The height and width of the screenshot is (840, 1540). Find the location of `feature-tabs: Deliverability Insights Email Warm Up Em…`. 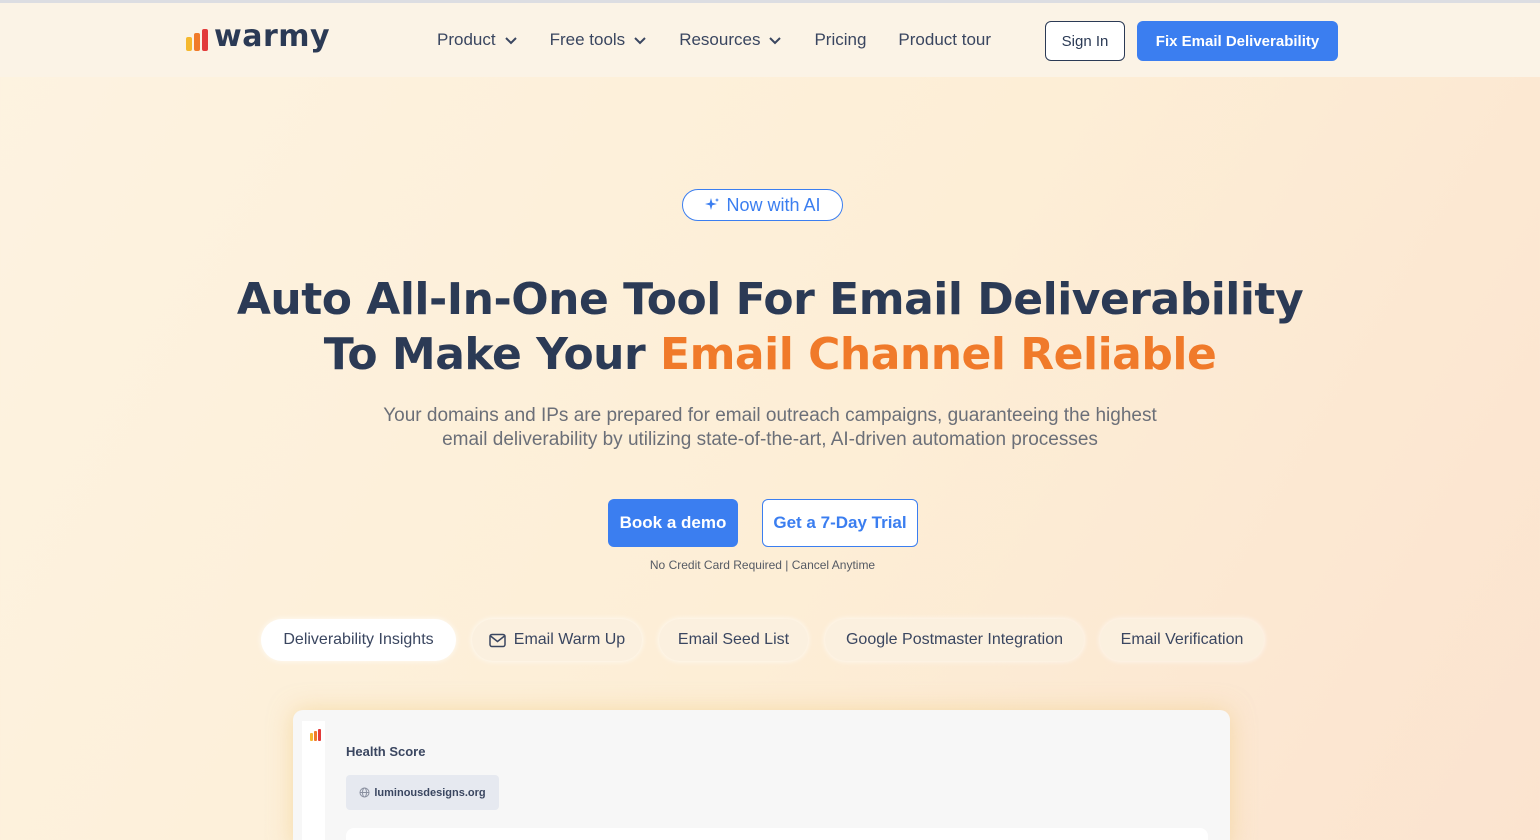

feature-tabs: Deliverability Insights Email Warm Up Em… is located at coordinates (770, 640).